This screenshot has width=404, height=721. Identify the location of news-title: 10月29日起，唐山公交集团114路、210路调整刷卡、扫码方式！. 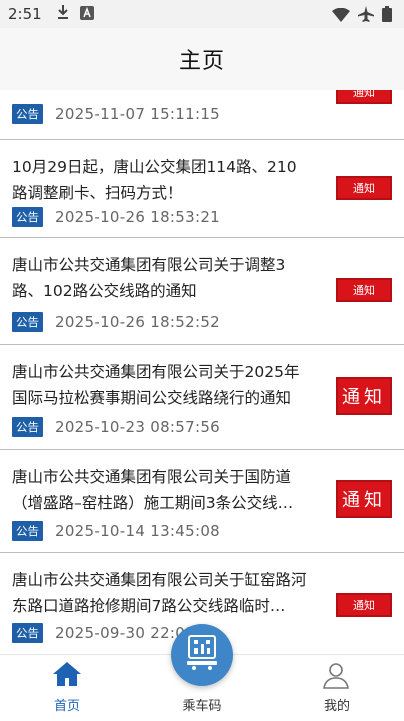
(154, 180).